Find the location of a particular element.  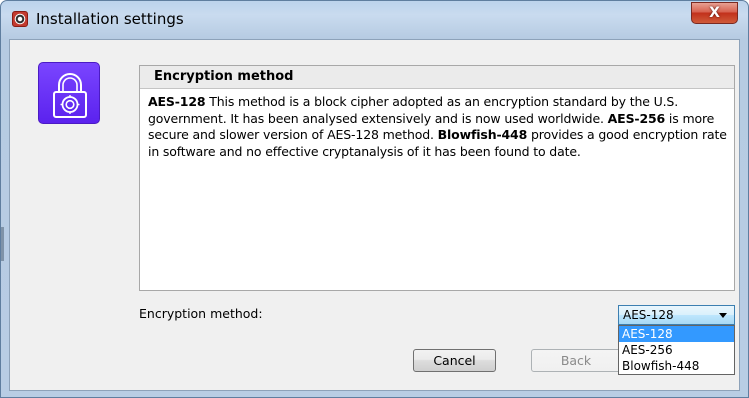

encryption-method-label: Encryption method: is located at coordinates (201, 313).